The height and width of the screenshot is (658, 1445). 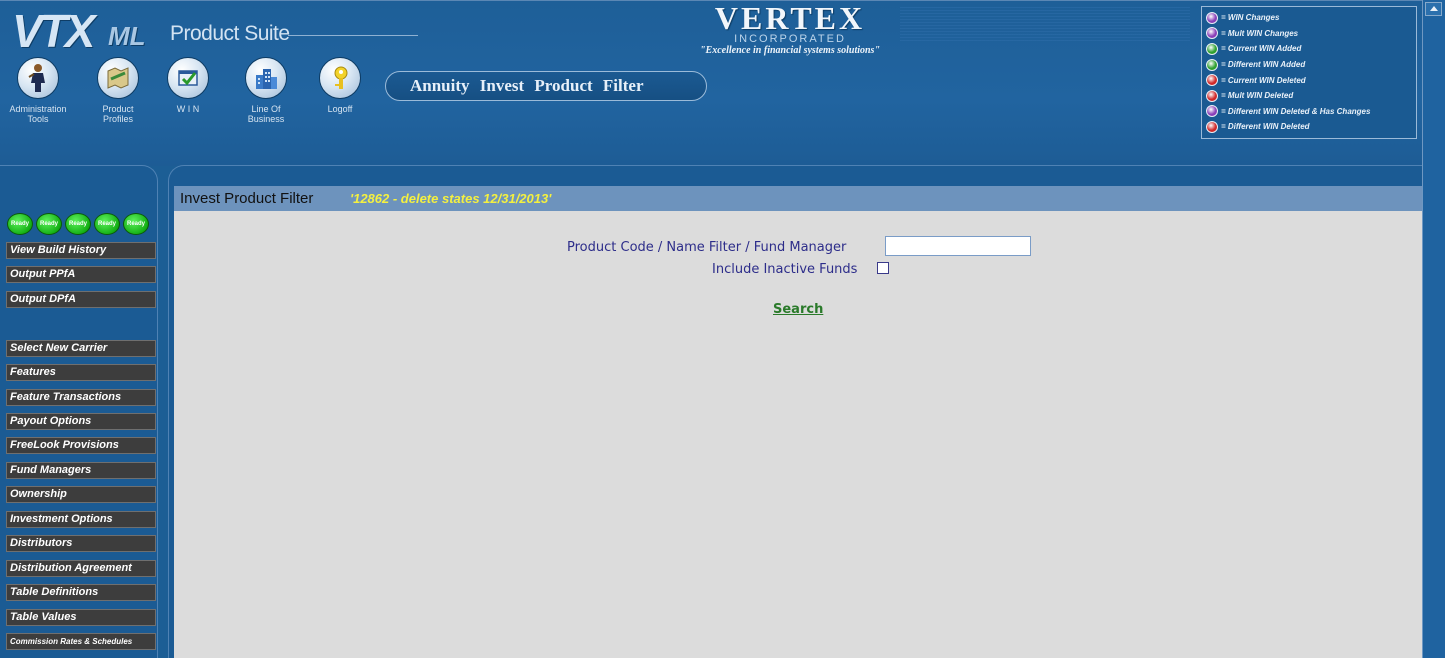 What do you see at coordinates (81, 299) in the screenshot?
I see `sidebar-item-output-dpfa: Output DPfA` at bounding box center [81, 299].